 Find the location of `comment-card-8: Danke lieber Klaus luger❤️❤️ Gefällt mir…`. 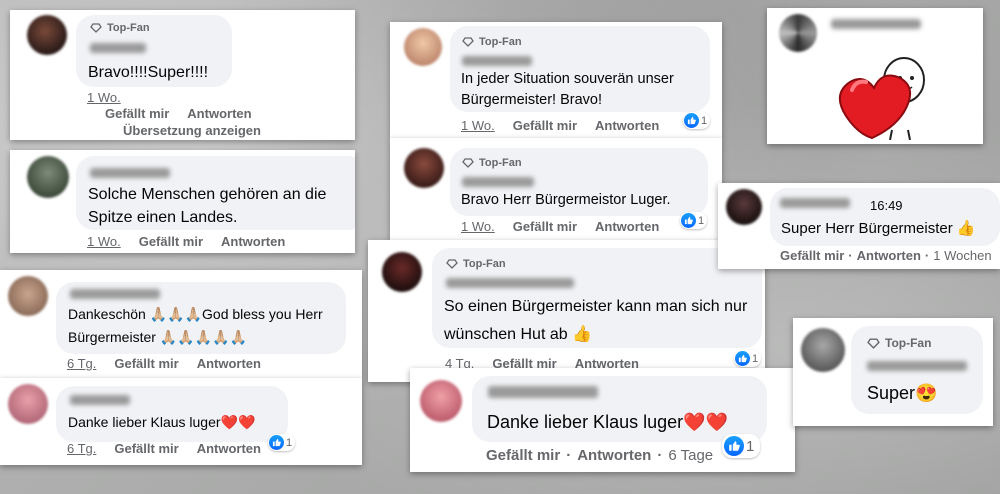

comment-card-8: Danke lieber Klaus luger❤️❤️ Gefällt mir… is located at coordinates (602, 420).